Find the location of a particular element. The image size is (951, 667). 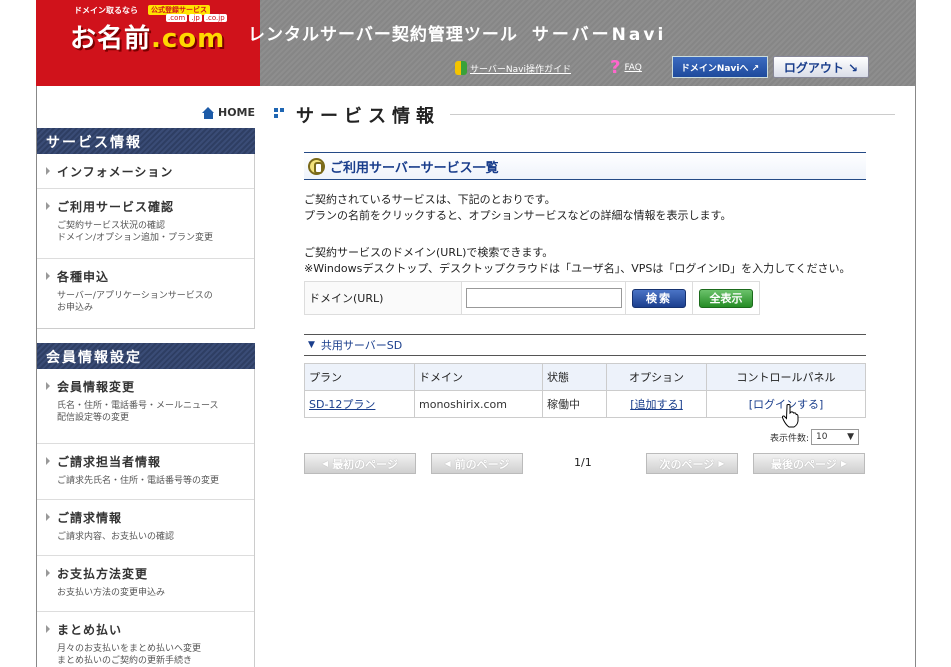

table-header-row: プラン ドメイン 状態 オプション コントロールパネル is located at coordinates (585, 377).